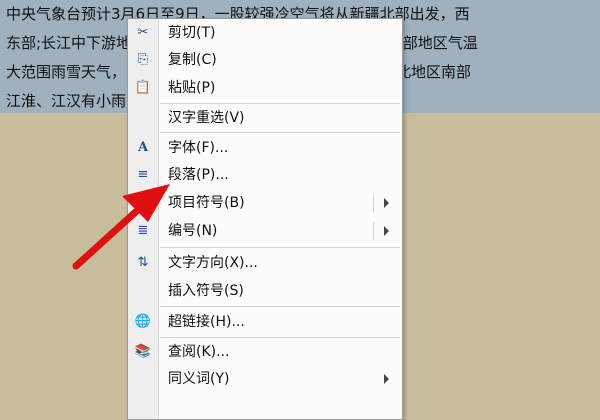 Image resolution: width=600 pixels, height=420 pixels. What do you see at coordinates (265, 88) in the screenshot?
I see `menu-item-paste: 📋 粘贴(P)` at bounding box center [265, 88].